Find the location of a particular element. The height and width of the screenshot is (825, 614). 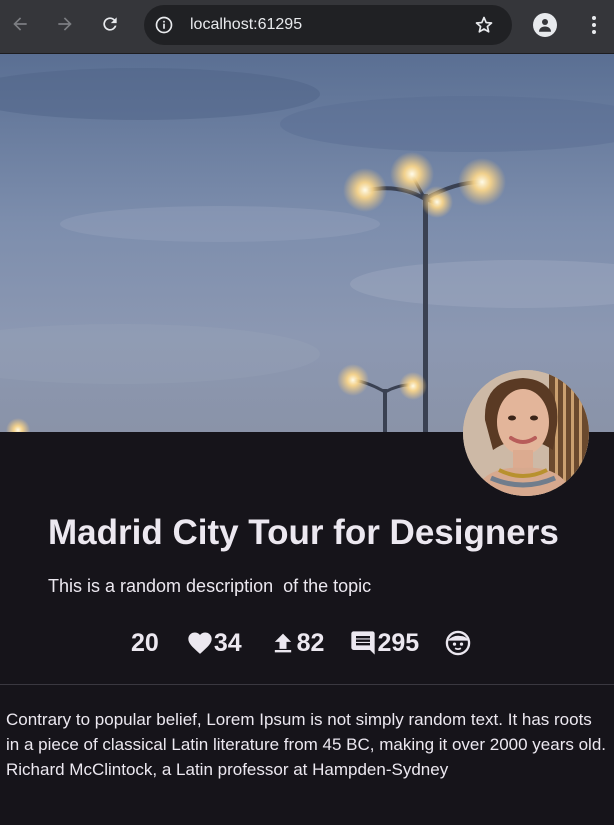

count-value: 20 is located at coordinates (145, 642).